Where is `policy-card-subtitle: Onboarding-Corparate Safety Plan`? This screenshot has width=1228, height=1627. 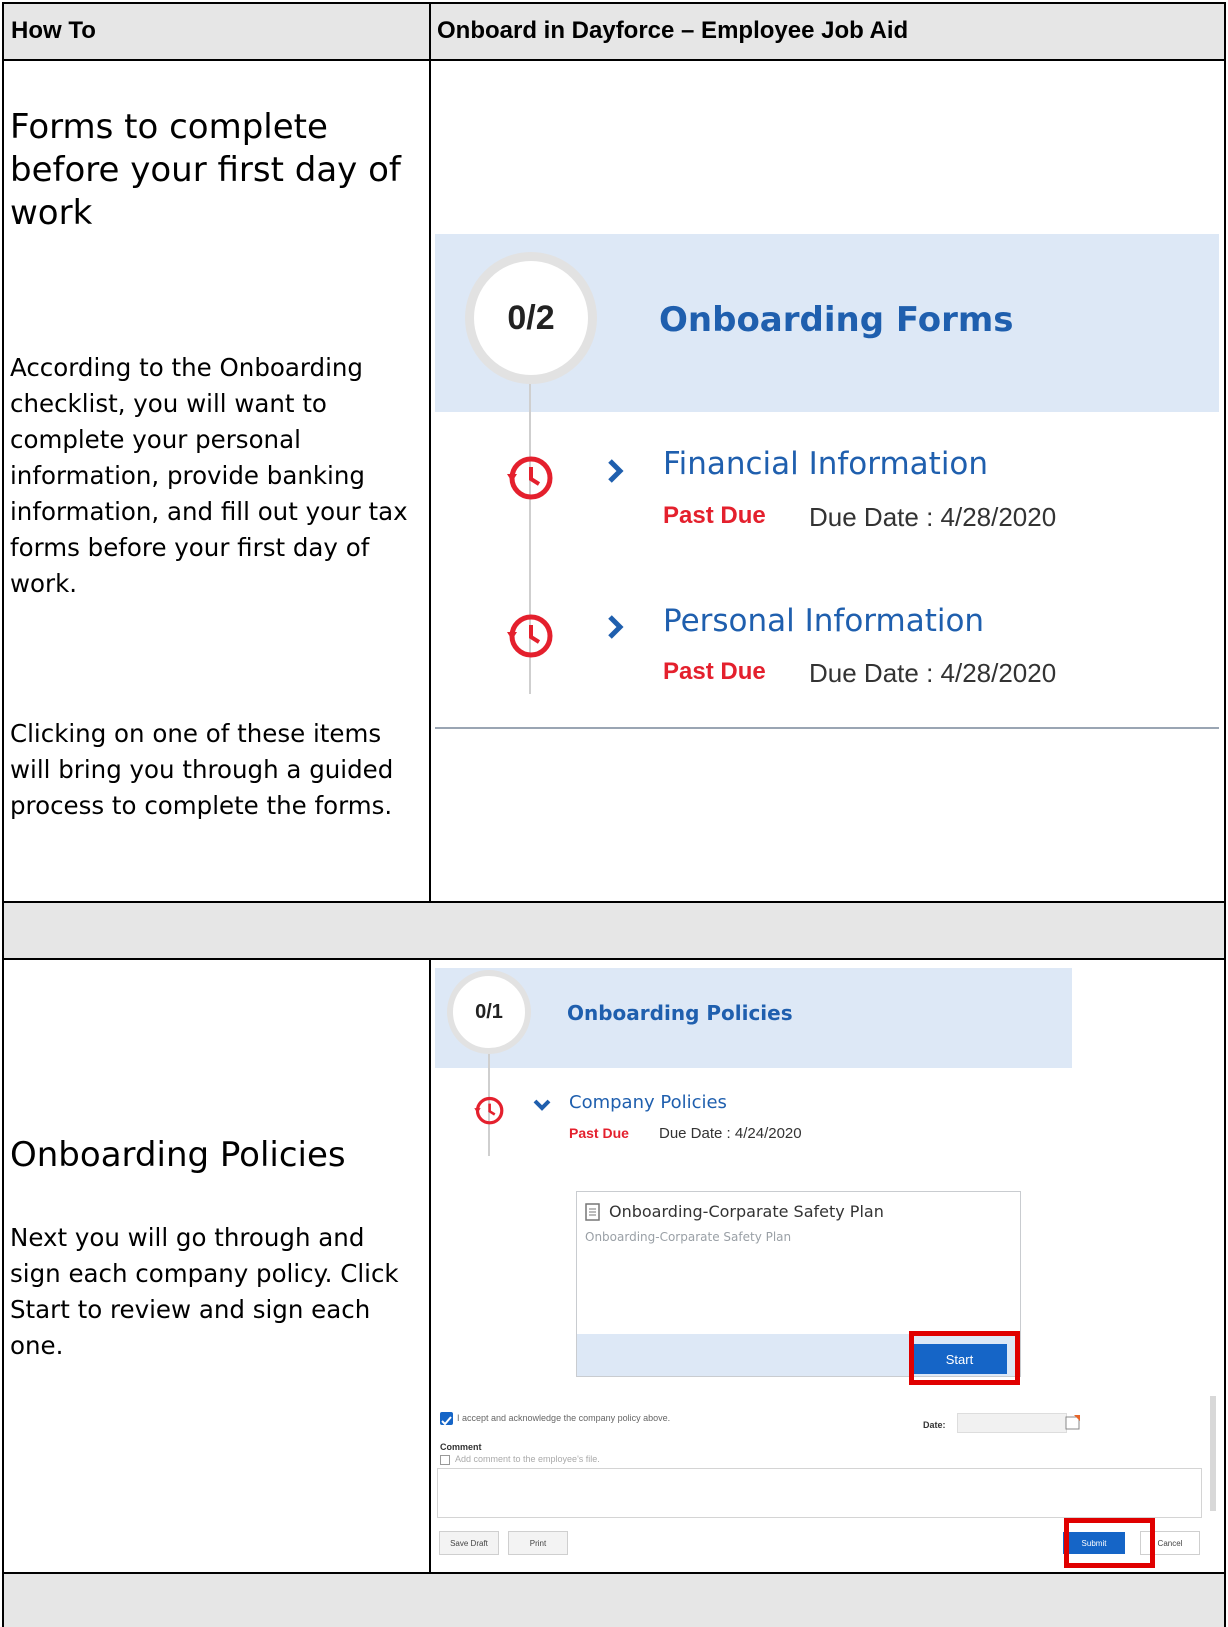 policy-card-subtitle: Onboarding-Corparate Safety Plan is located at coordinates (688, 1237).